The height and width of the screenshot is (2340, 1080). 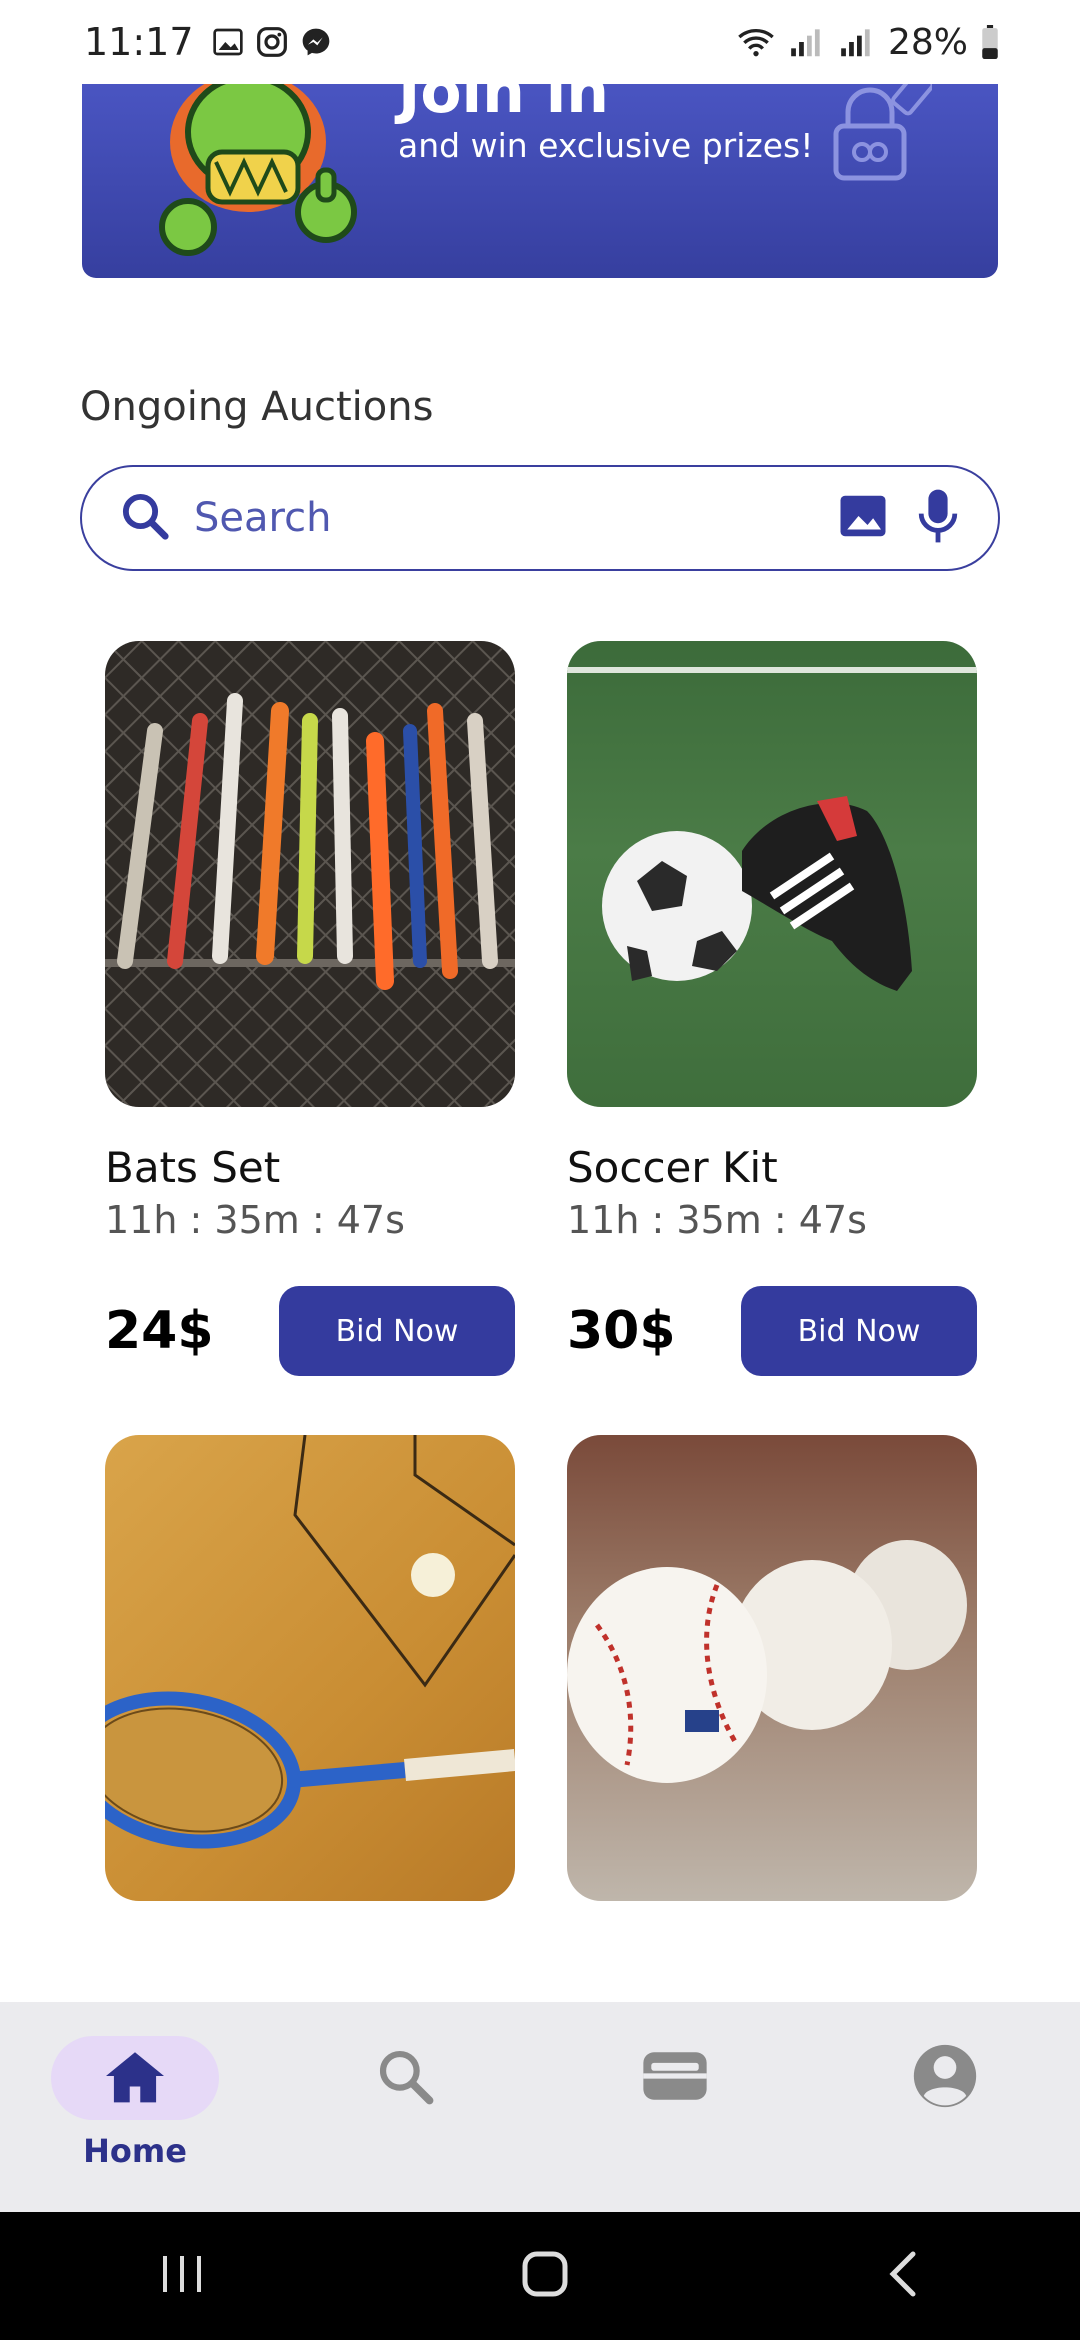 I want to click on gallery-icon, so click(x=228, y=42).